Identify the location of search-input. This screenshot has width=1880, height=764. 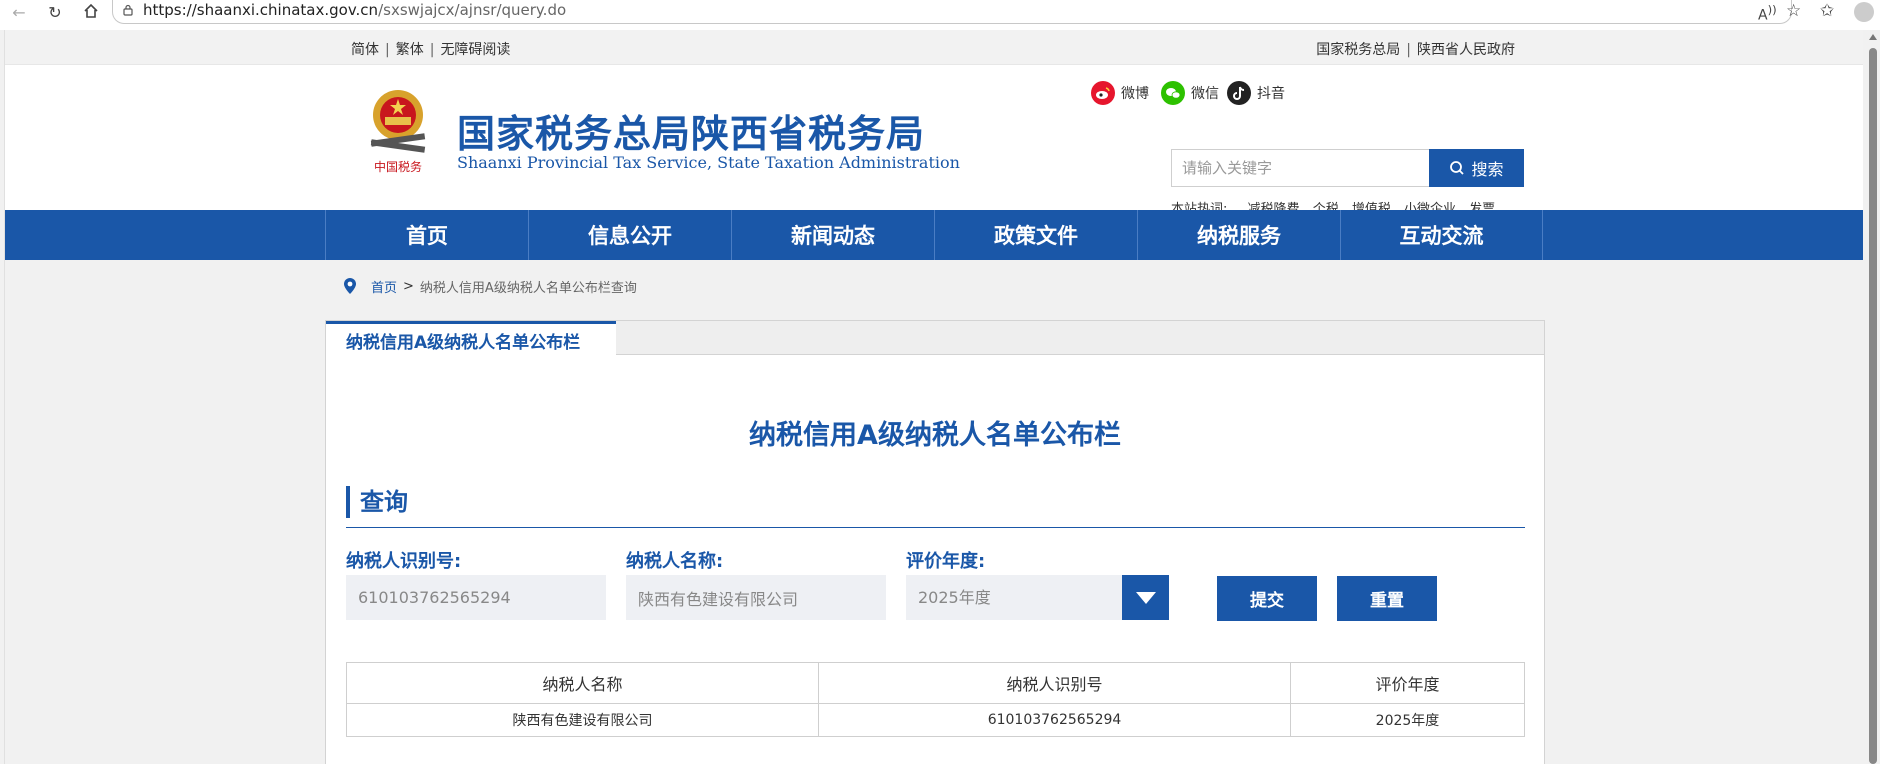
(1300, 168).